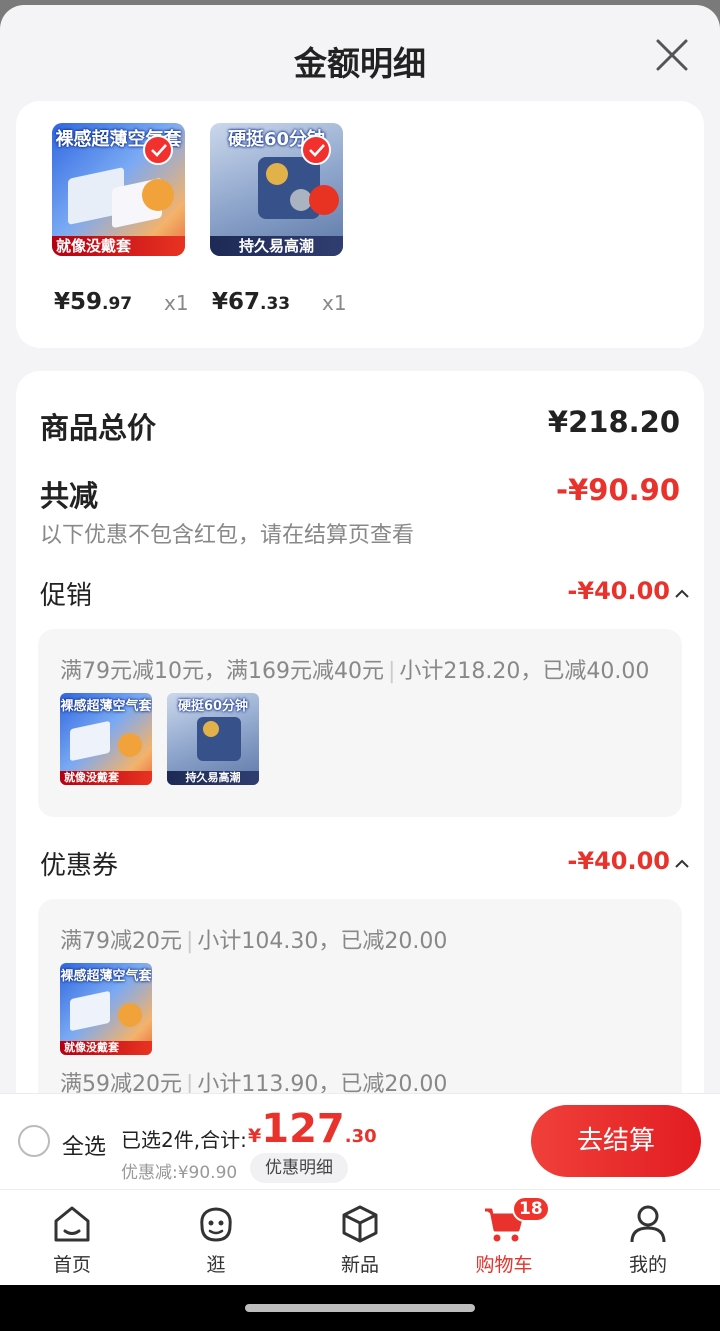 The width and height of the screenshot is (720, 1331). I want to click on product-price: ¥67.33, so click(251, 302).